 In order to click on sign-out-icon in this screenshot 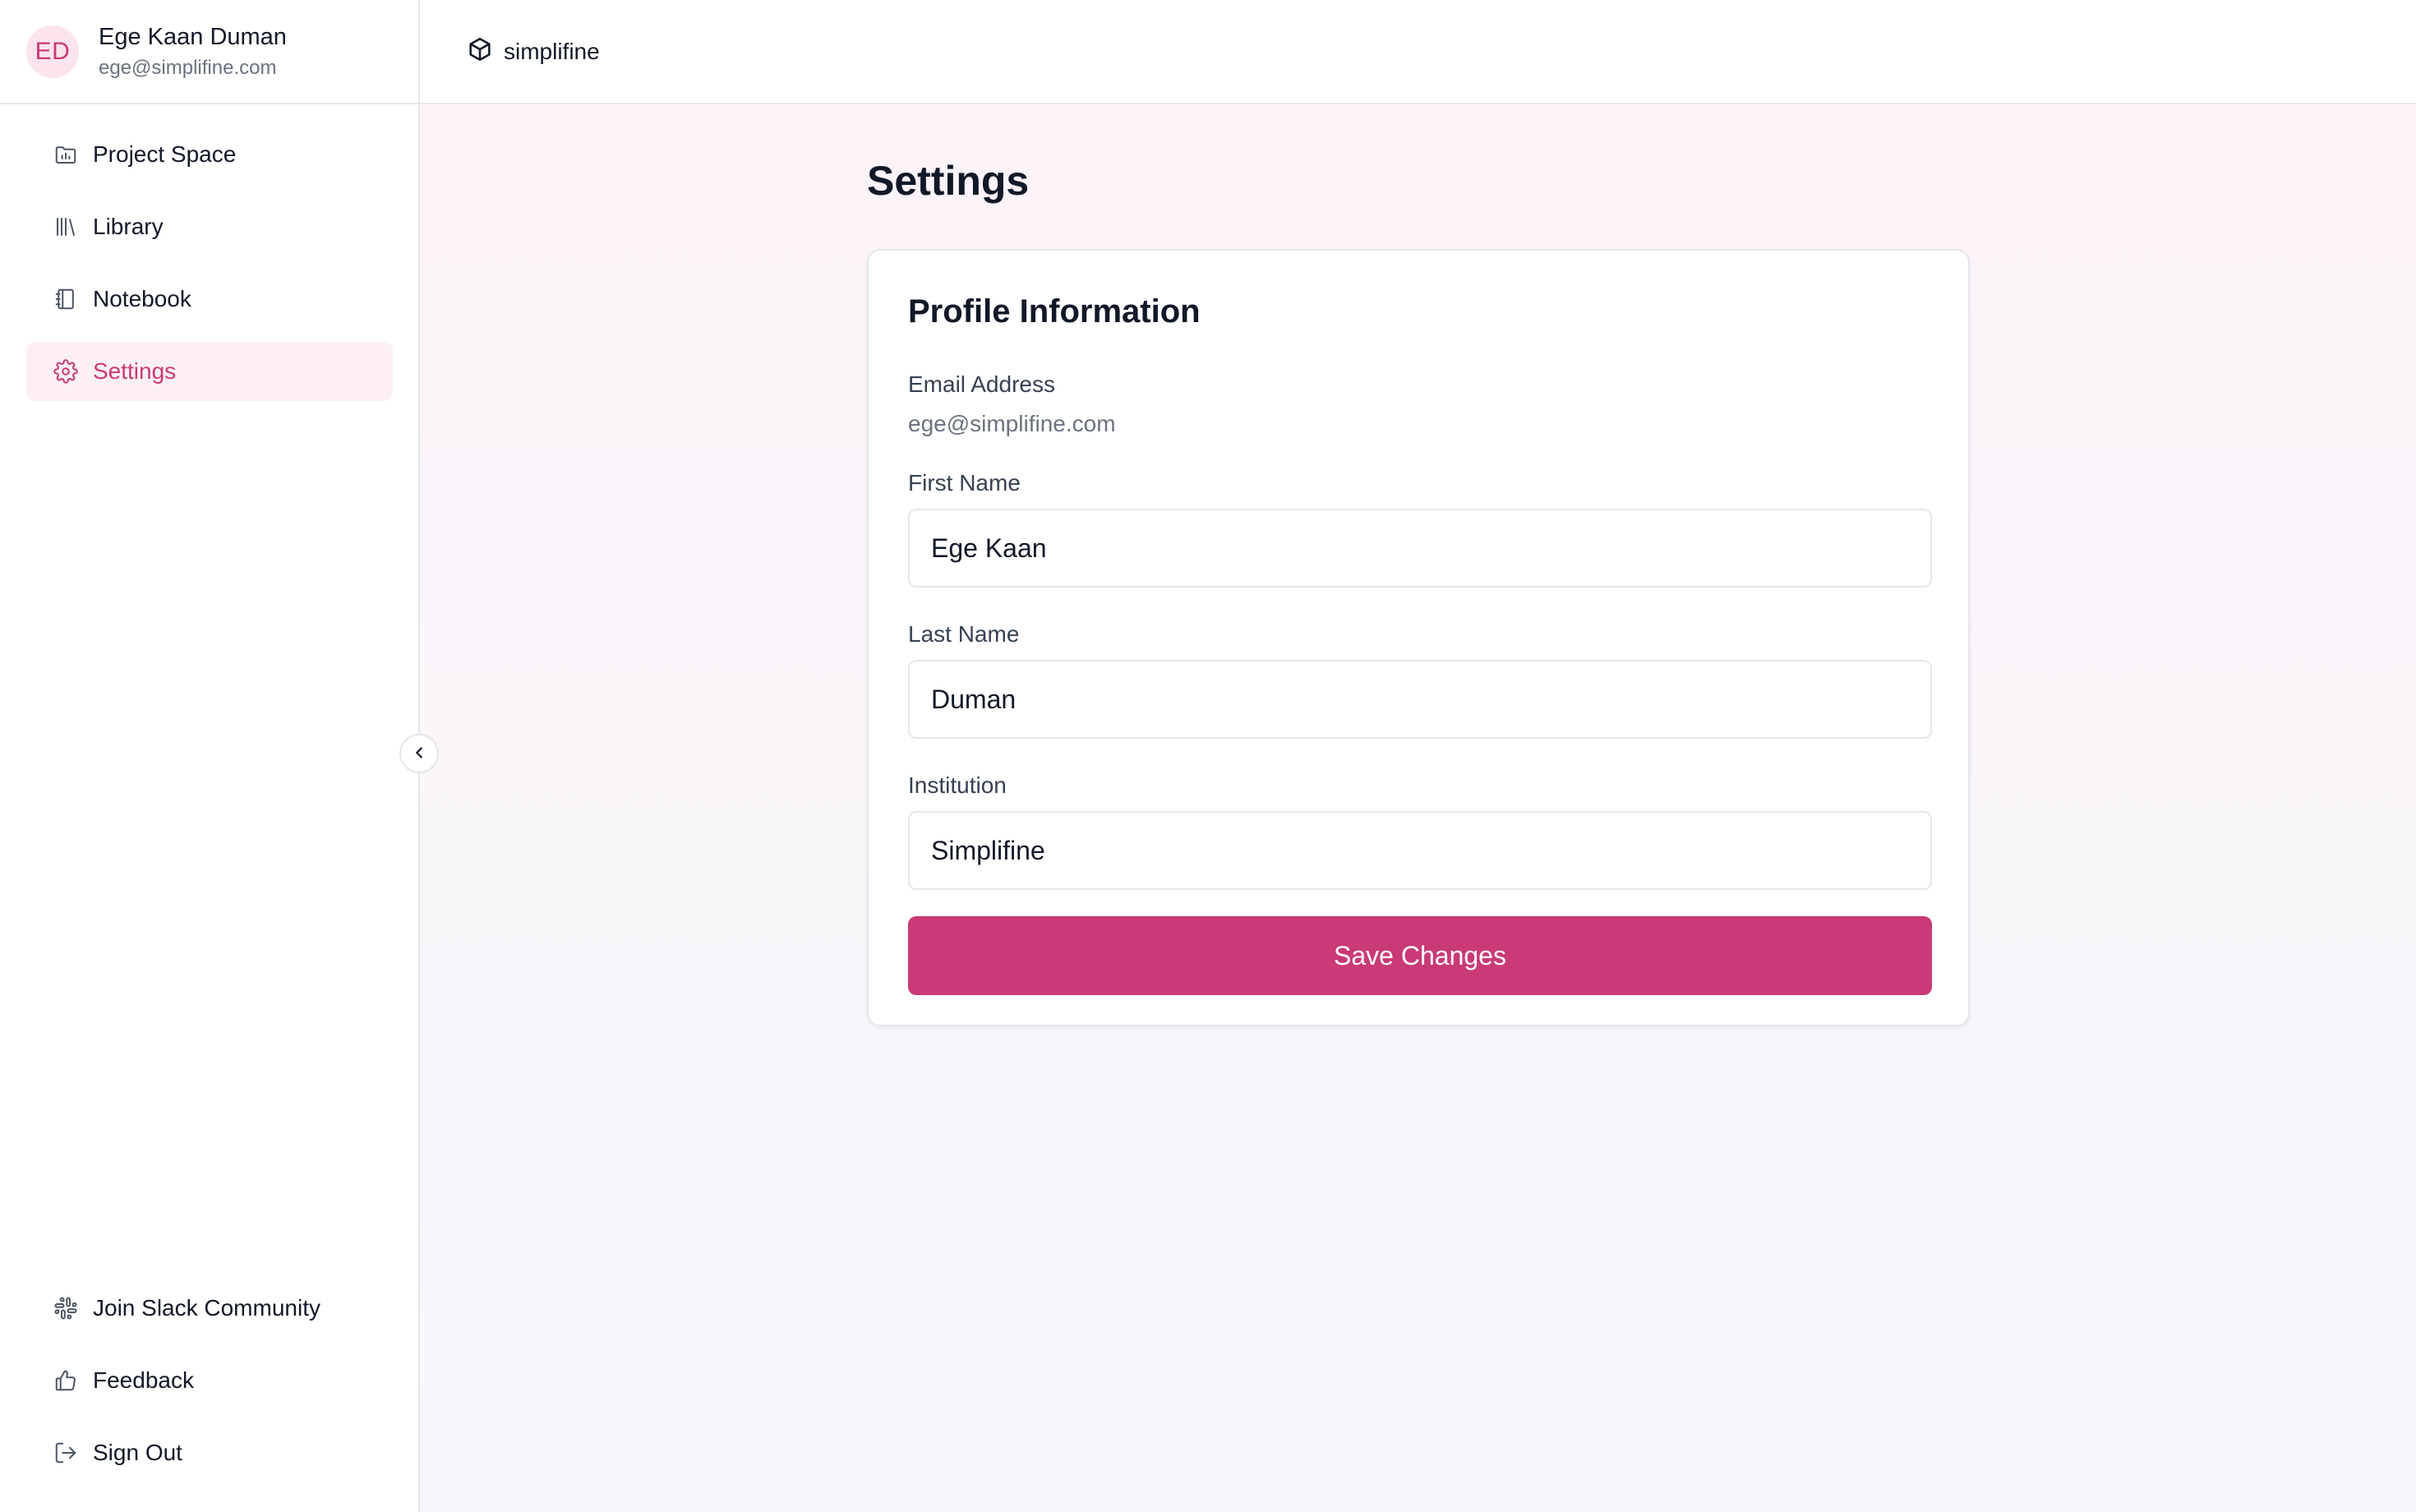, I will do `click(66, 1453)`.